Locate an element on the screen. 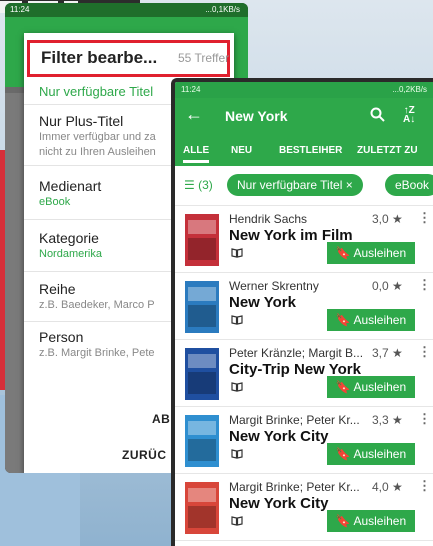 This screenshot has width=433, height=546. book-rating: 3,7 ★ is located at coordinates (387, 353).